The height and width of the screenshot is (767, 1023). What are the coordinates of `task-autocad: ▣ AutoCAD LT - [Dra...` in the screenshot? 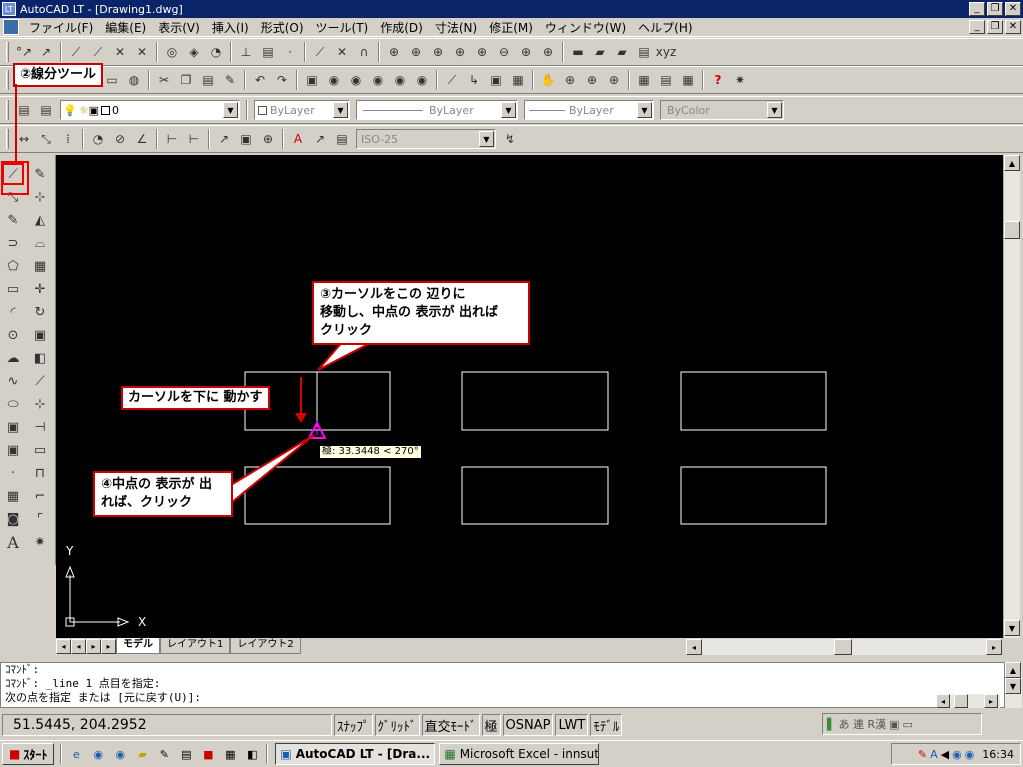 It's located at (355, 754).